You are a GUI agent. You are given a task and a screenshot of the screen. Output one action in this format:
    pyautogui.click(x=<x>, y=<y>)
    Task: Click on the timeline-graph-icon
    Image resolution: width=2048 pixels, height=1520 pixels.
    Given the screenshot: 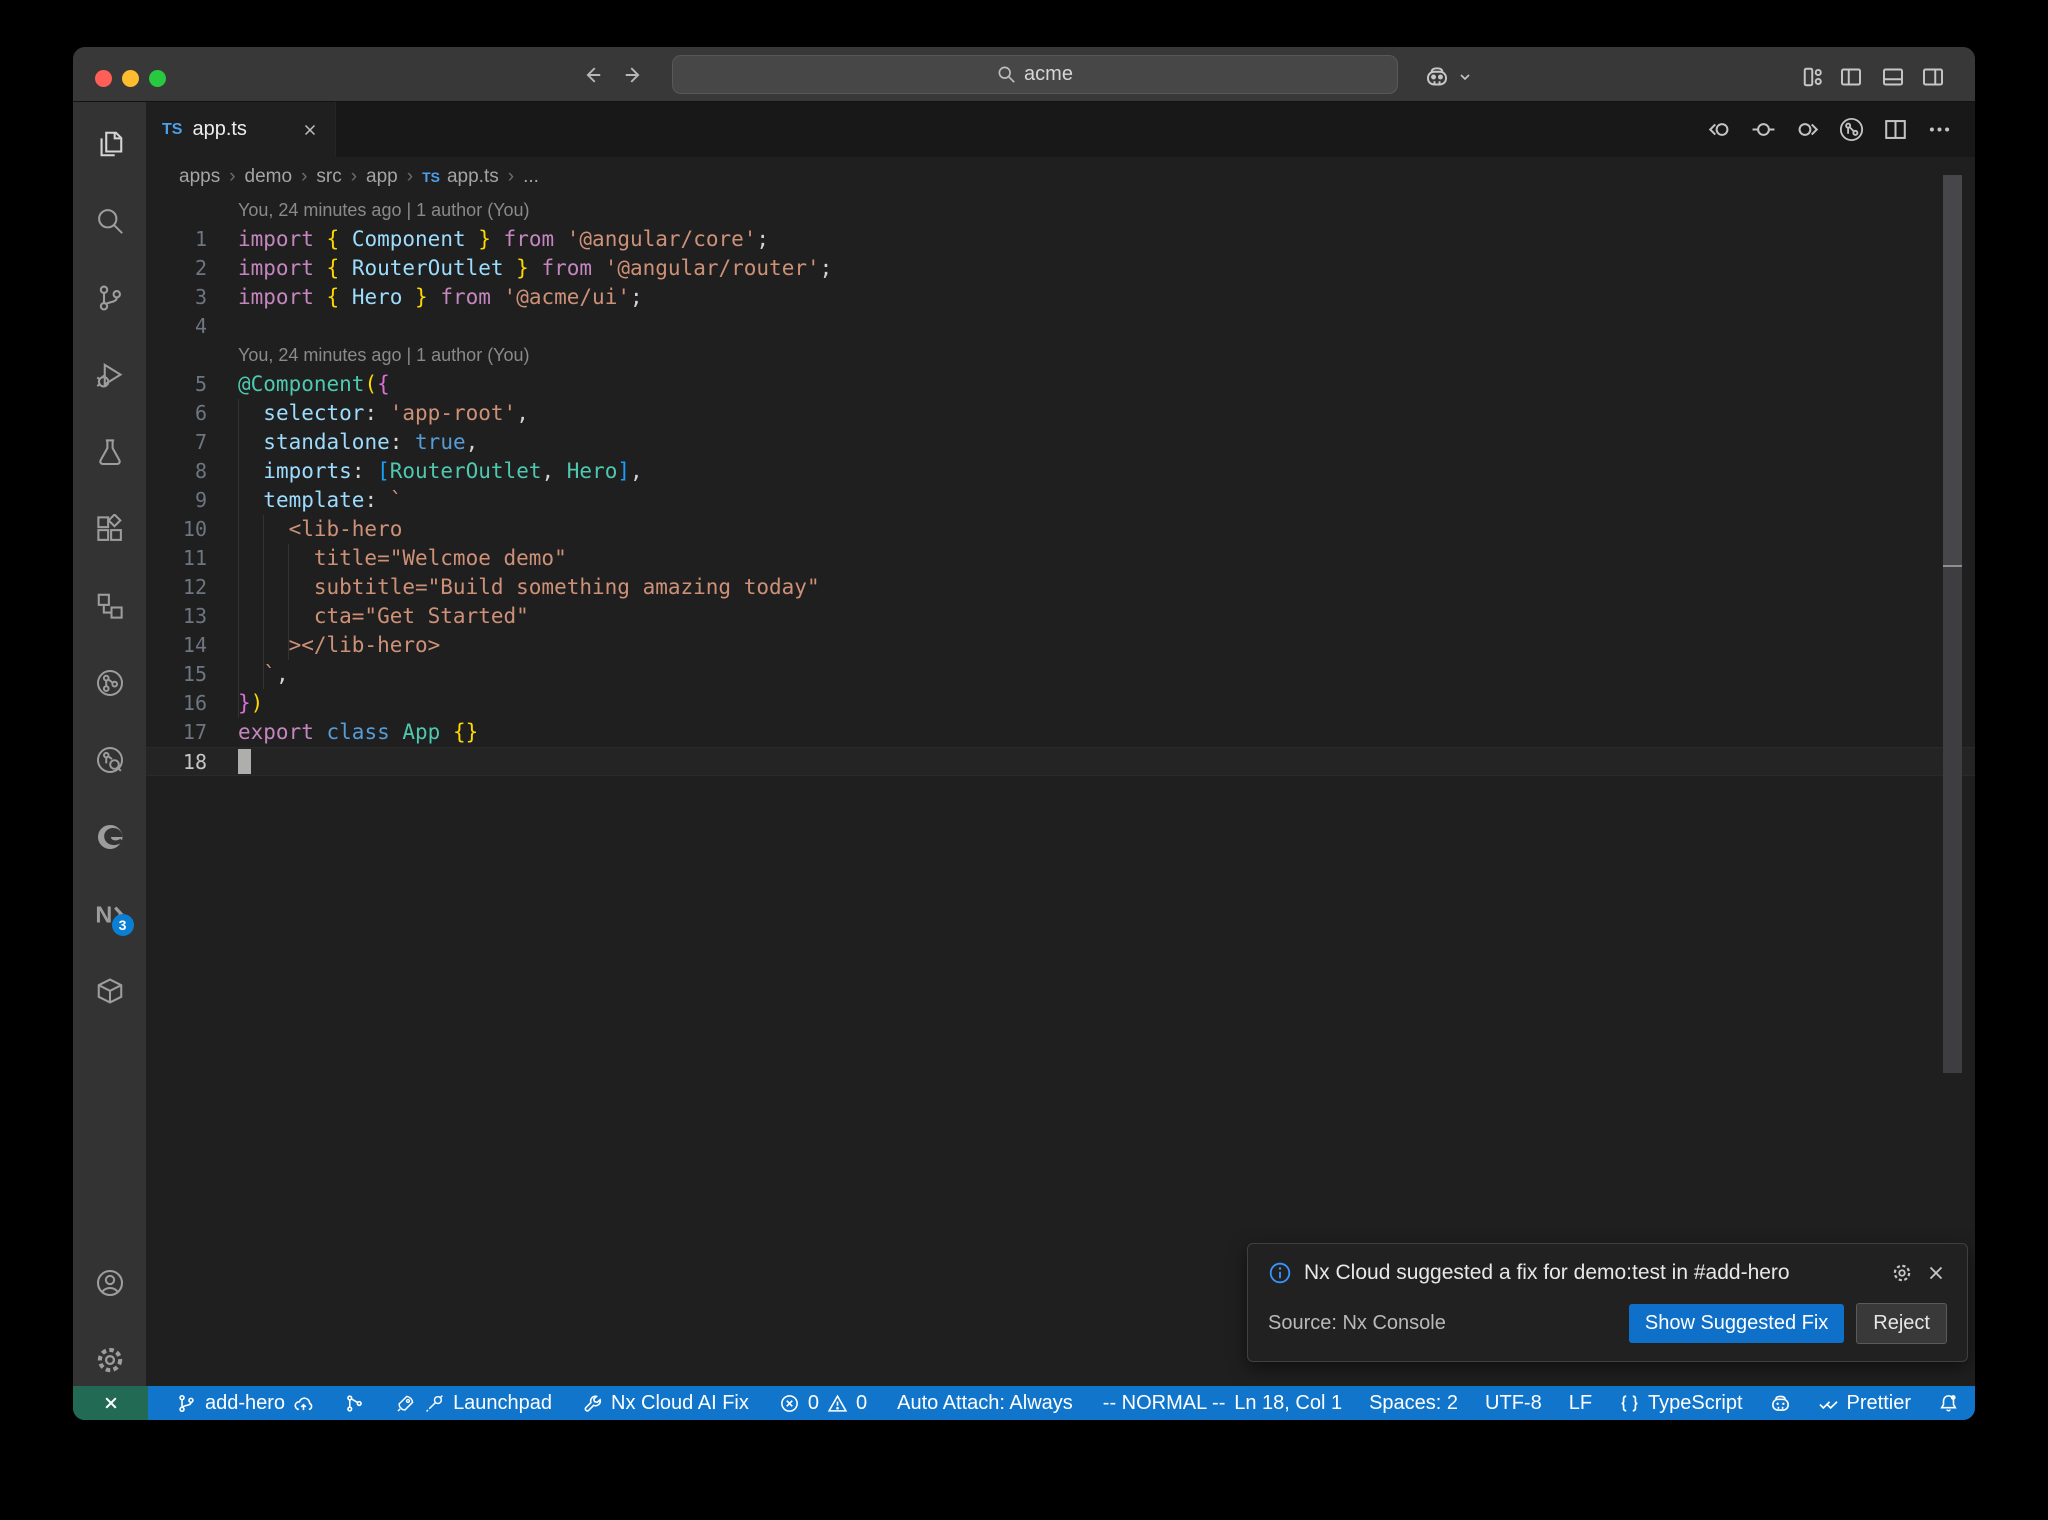 What is the action you would take?
    pyautogui.click(x=1851, y=129)
    